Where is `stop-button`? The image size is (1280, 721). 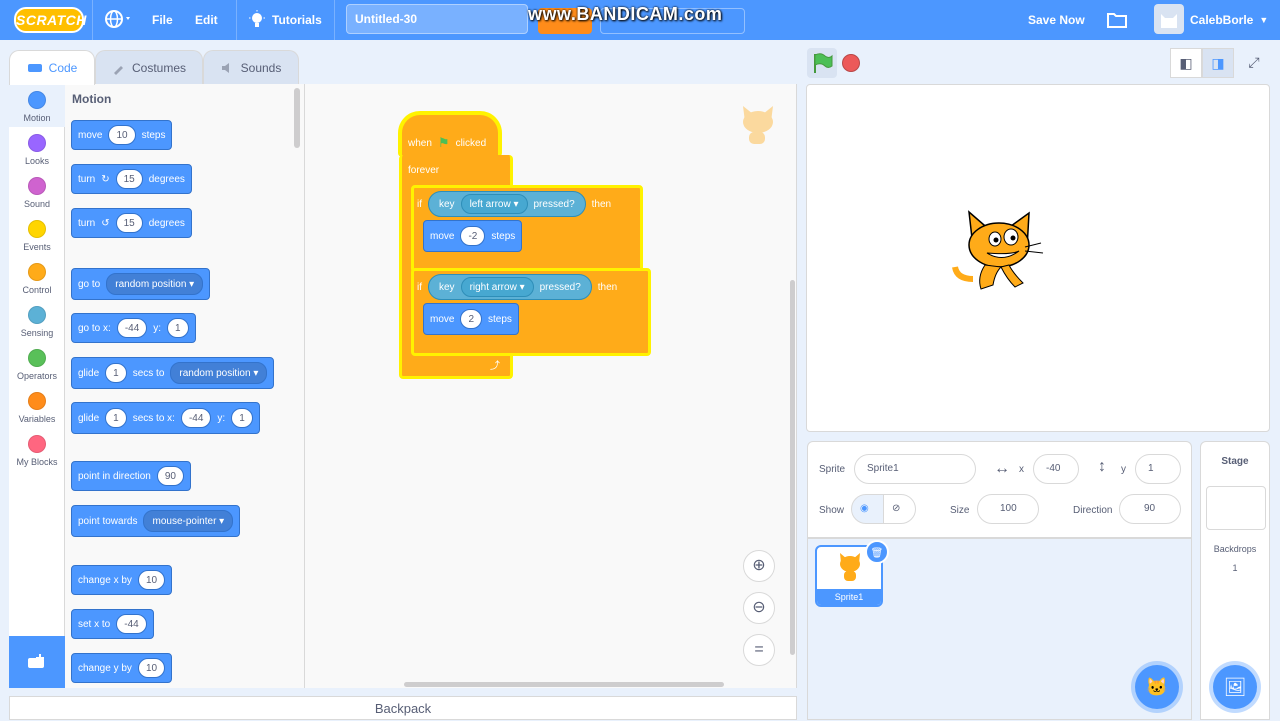 stop-button is located at coordinates (851, 63).